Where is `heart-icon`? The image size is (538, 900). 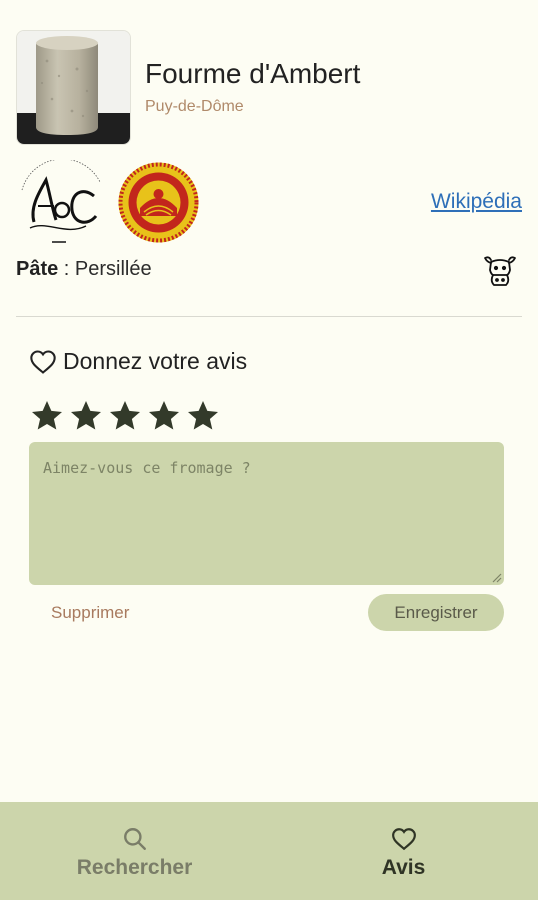
heart-icon is located at coordinates (403, 839).